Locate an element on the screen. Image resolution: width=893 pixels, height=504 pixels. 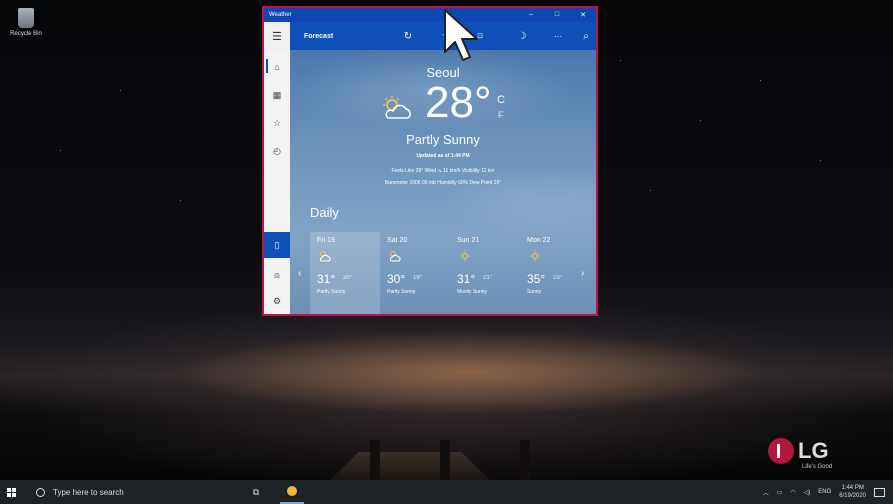
more-options-icon: ··· is located at coordinates (558, 36).